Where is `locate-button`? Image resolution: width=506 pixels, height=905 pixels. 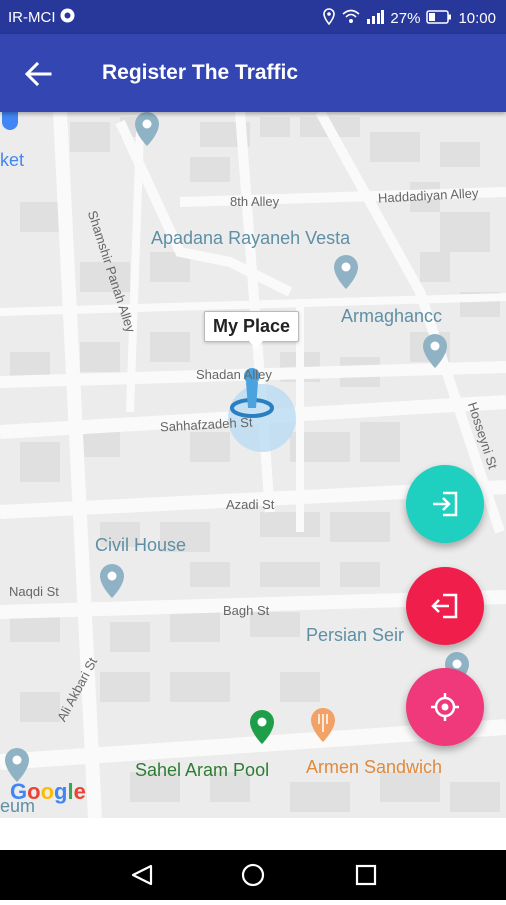 locate-button is located at coordinates (445, 707).